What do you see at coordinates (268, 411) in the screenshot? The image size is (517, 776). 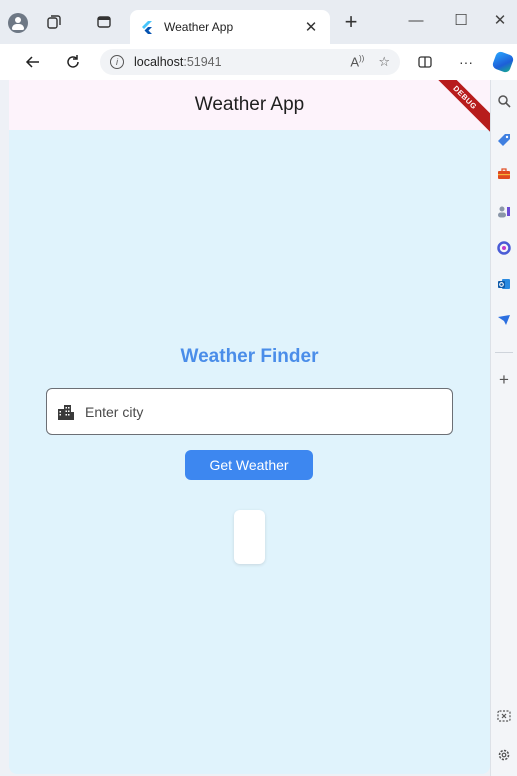 I see `city-input` at bounding box center [268, 411].